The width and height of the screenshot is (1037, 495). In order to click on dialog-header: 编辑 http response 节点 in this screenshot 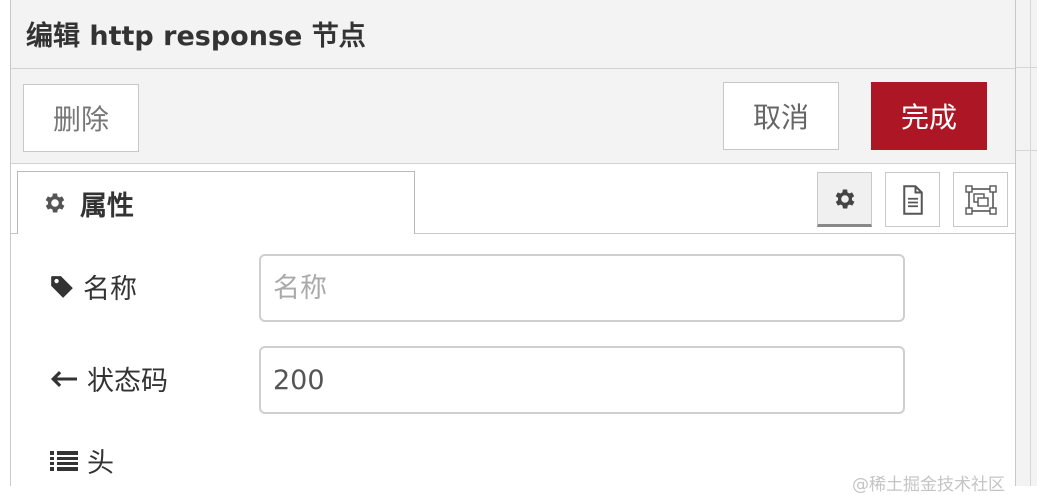, I will do `click(513, 34)`.